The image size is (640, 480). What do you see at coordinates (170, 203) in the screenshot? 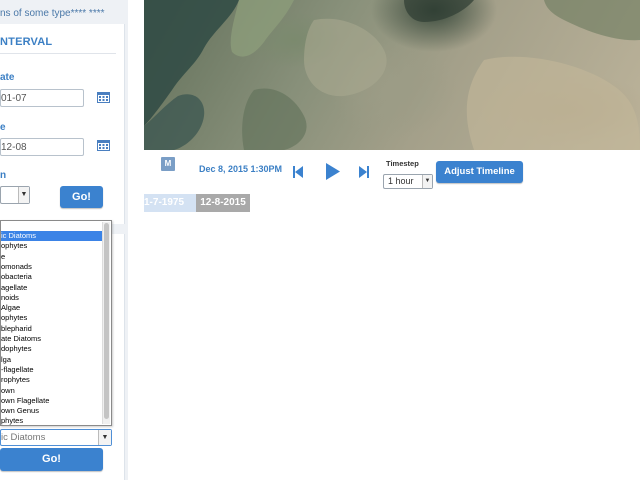
I see `range-start-label: 1-7-1975` at bounding box center [170, 203].